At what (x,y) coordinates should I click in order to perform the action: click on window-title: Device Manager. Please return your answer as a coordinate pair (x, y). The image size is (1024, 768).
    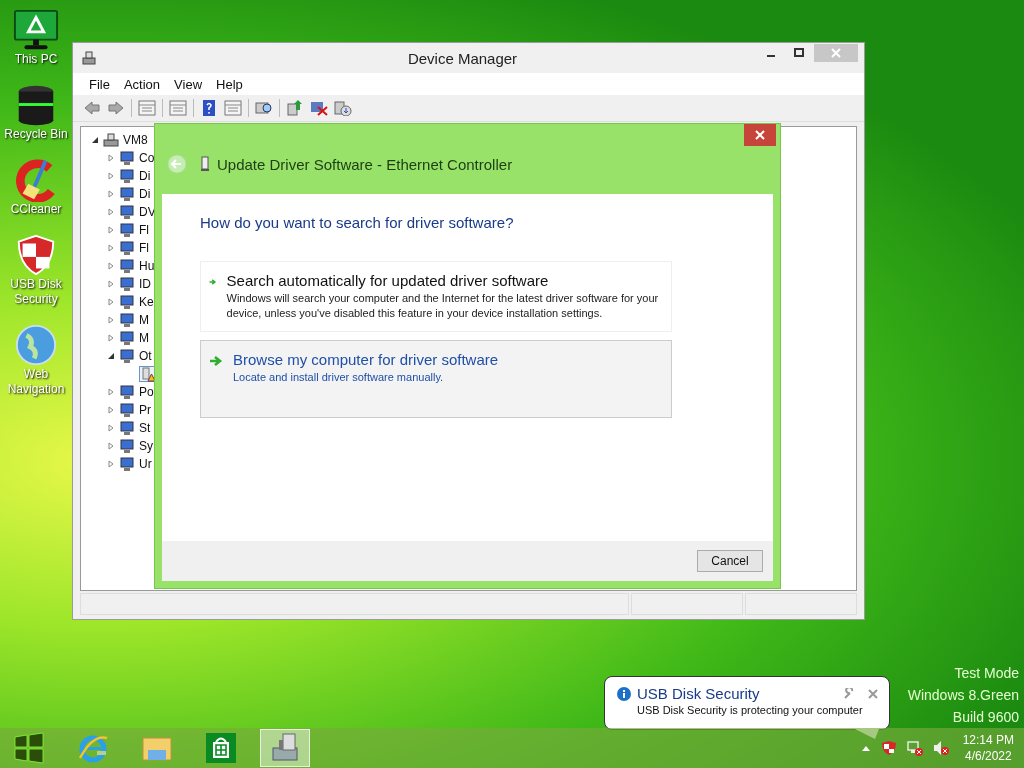
    Looking at the image, I should click on (462, 58).